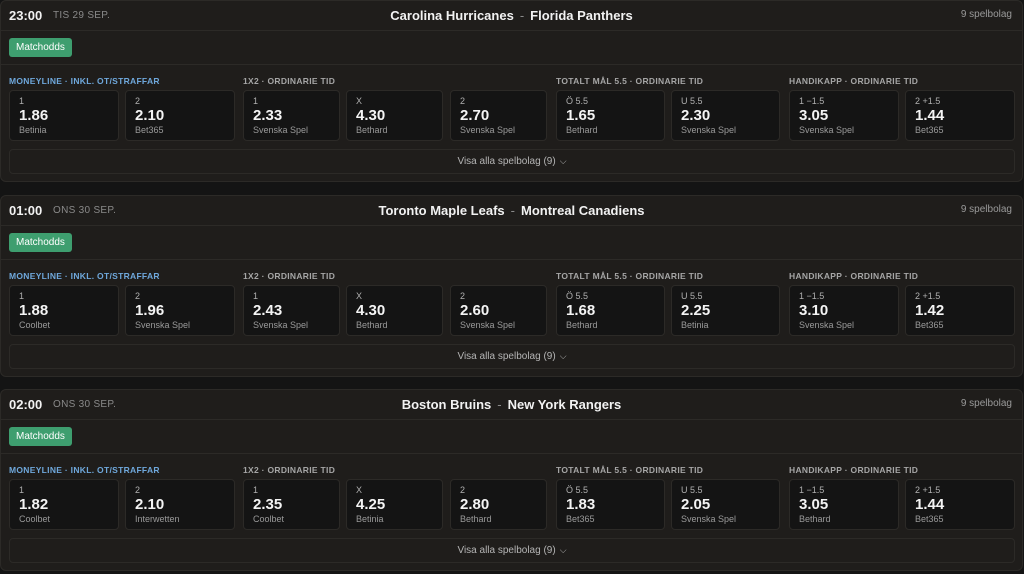  I want to click on home-team: Boston Bruins, so click(447, 404).